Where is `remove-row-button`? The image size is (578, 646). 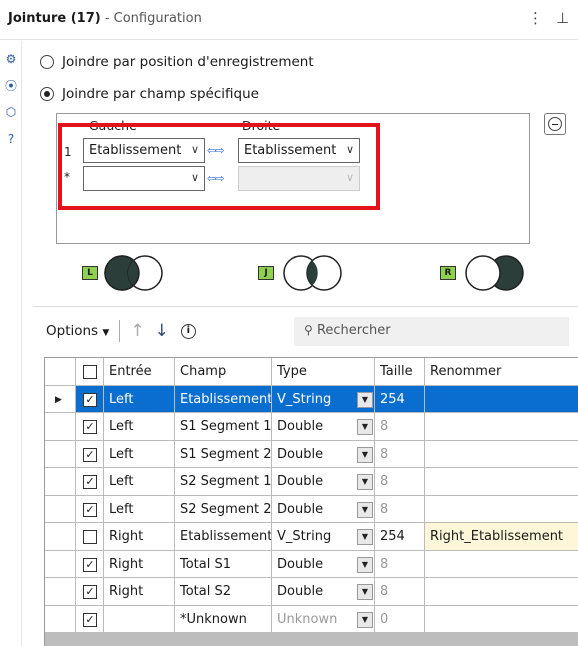
remove-row-button is located at coordinates (555, 124).